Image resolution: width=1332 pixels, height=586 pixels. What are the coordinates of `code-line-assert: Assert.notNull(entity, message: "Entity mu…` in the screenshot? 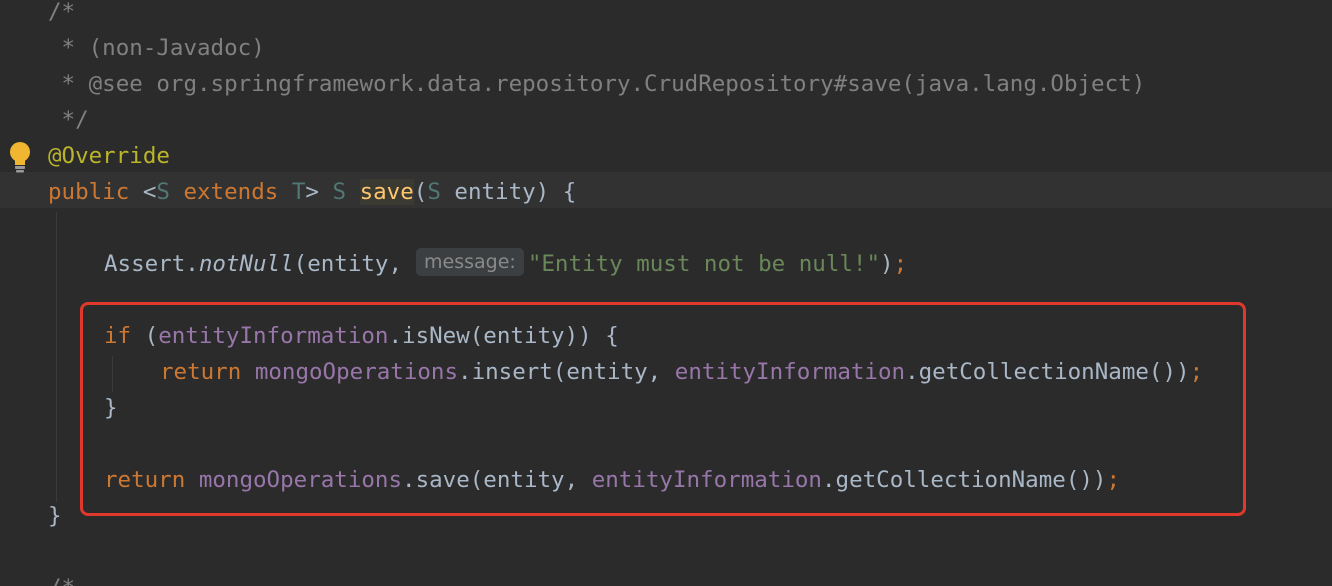 It's located at (505, 264).